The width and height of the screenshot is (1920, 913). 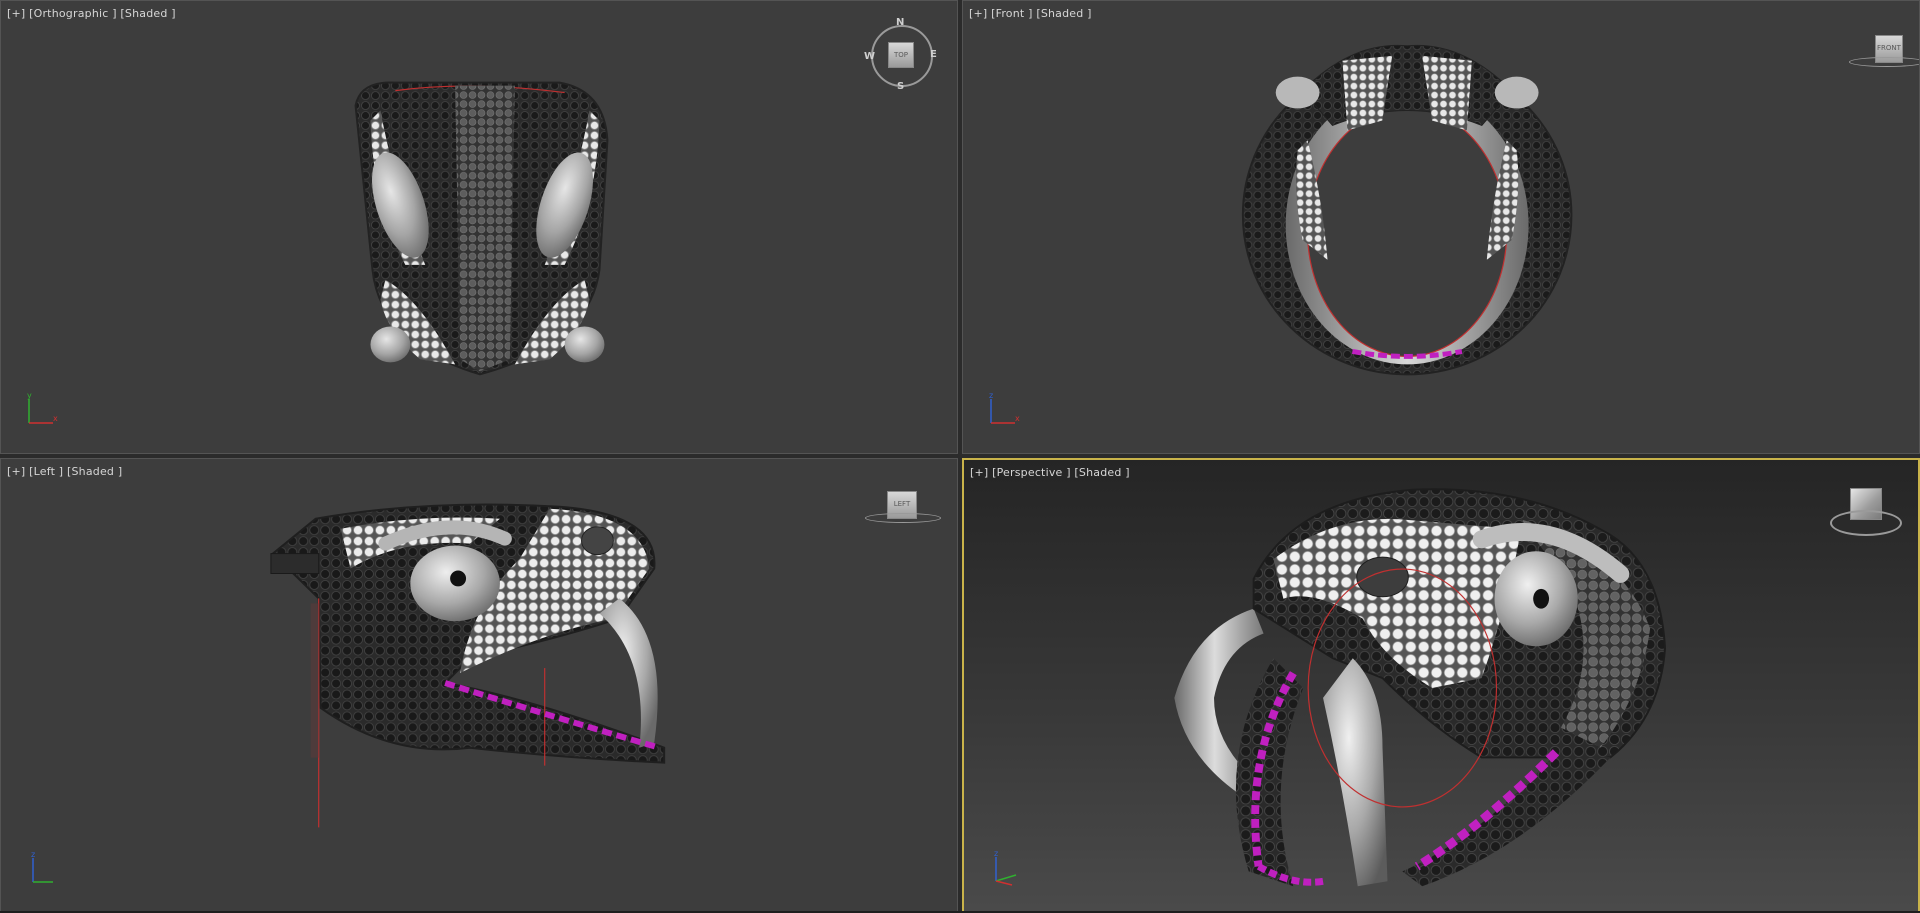 What do you see at coordinates (390, 344) in the screenshot?
I see `left-fang-tip` at bounding box center [390, 344].